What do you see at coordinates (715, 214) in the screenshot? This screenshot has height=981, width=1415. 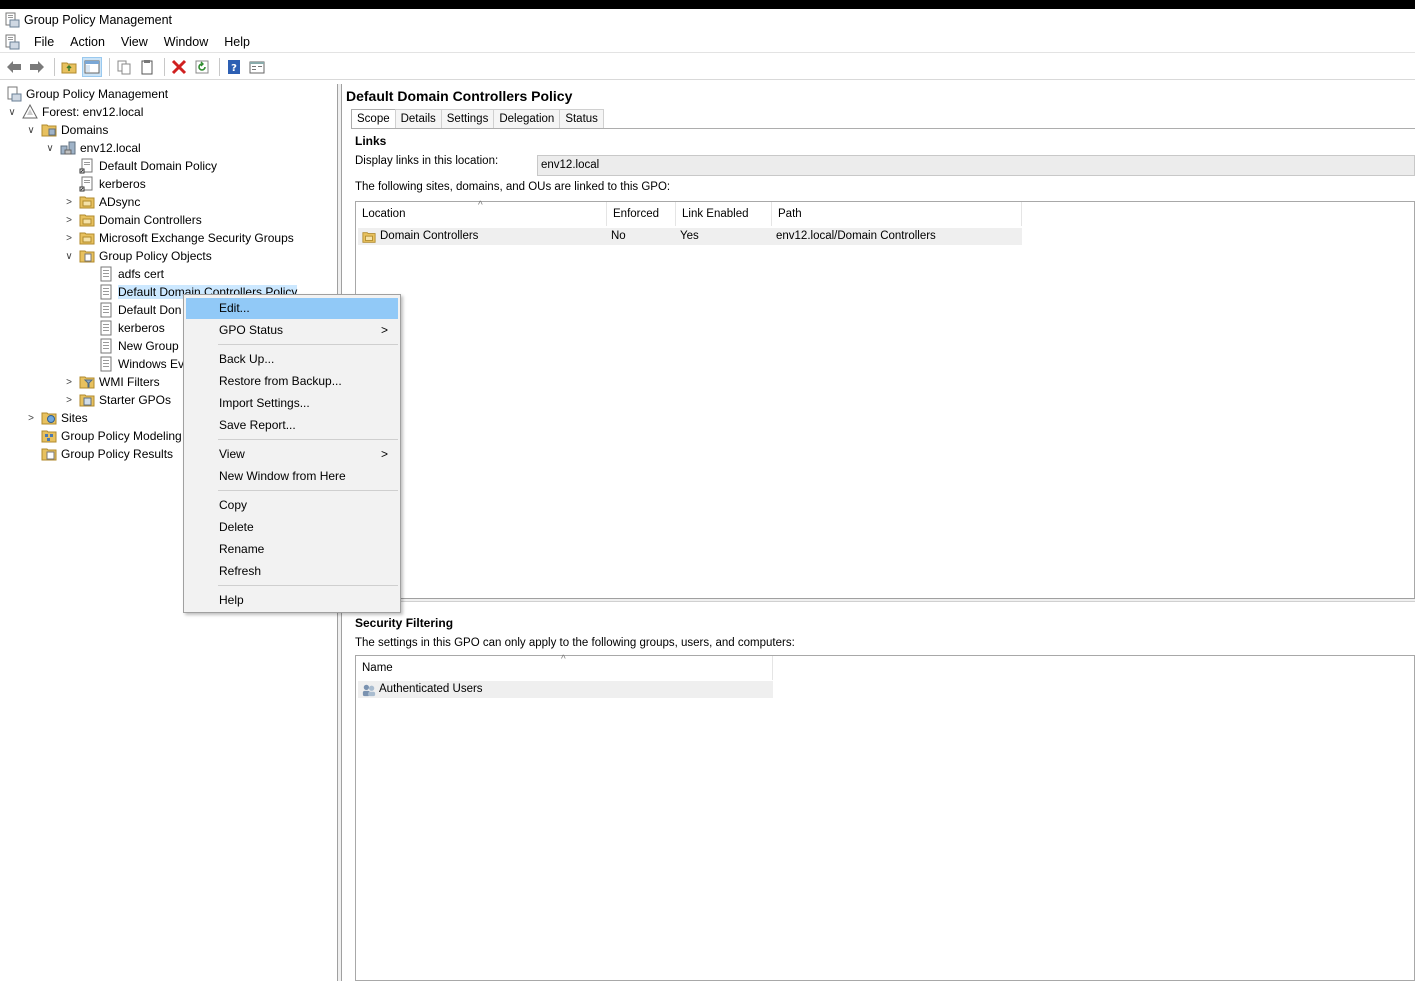 I see `column-label: Link Enabled` at bounding box center [715, 214].